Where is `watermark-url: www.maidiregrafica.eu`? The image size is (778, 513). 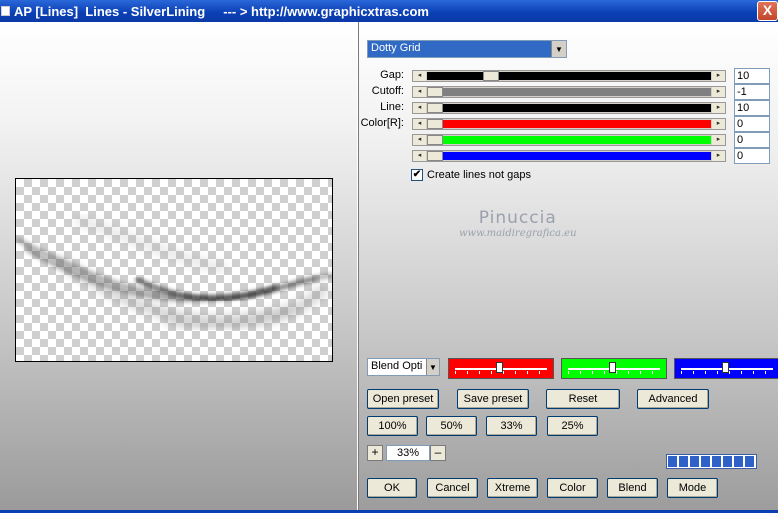 watermark-url: www.maidiregrafica.eu is located at coordinates (518, 233).